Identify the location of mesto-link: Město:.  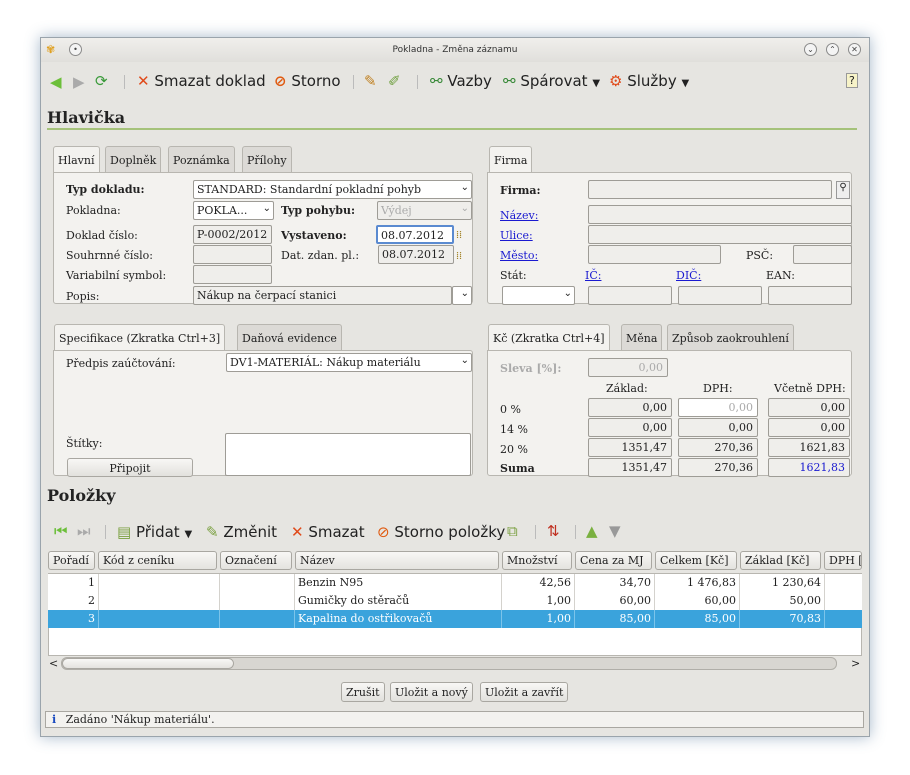
(519, 255).